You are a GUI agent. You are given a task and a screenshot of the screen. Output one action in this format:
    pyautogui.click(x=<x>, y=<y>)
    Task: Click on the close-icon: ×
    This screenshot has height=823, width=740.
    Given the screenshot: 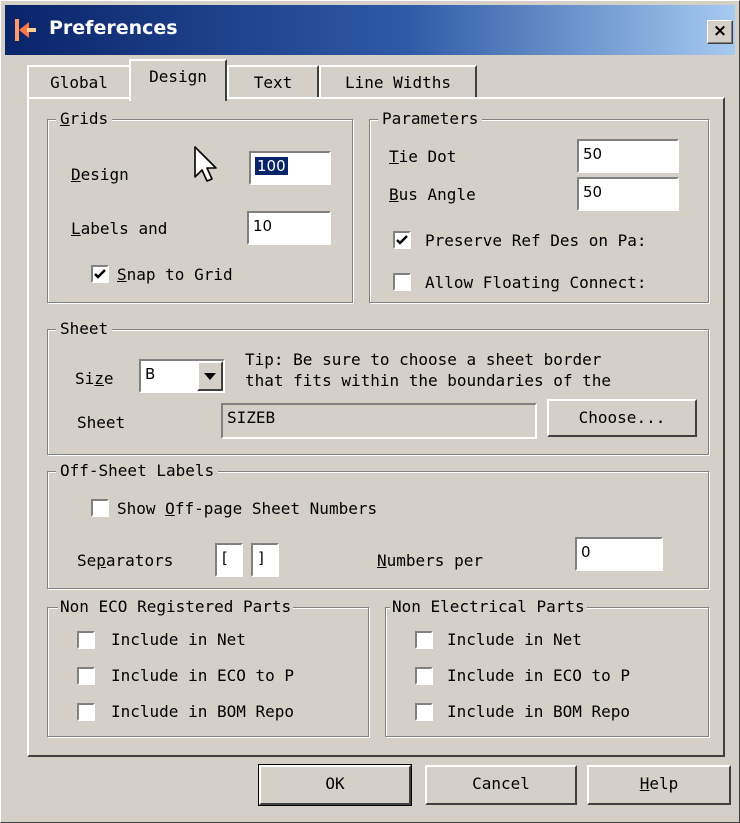 What is the action you would take?
    pyautogui.click(x=720, y=31)
    